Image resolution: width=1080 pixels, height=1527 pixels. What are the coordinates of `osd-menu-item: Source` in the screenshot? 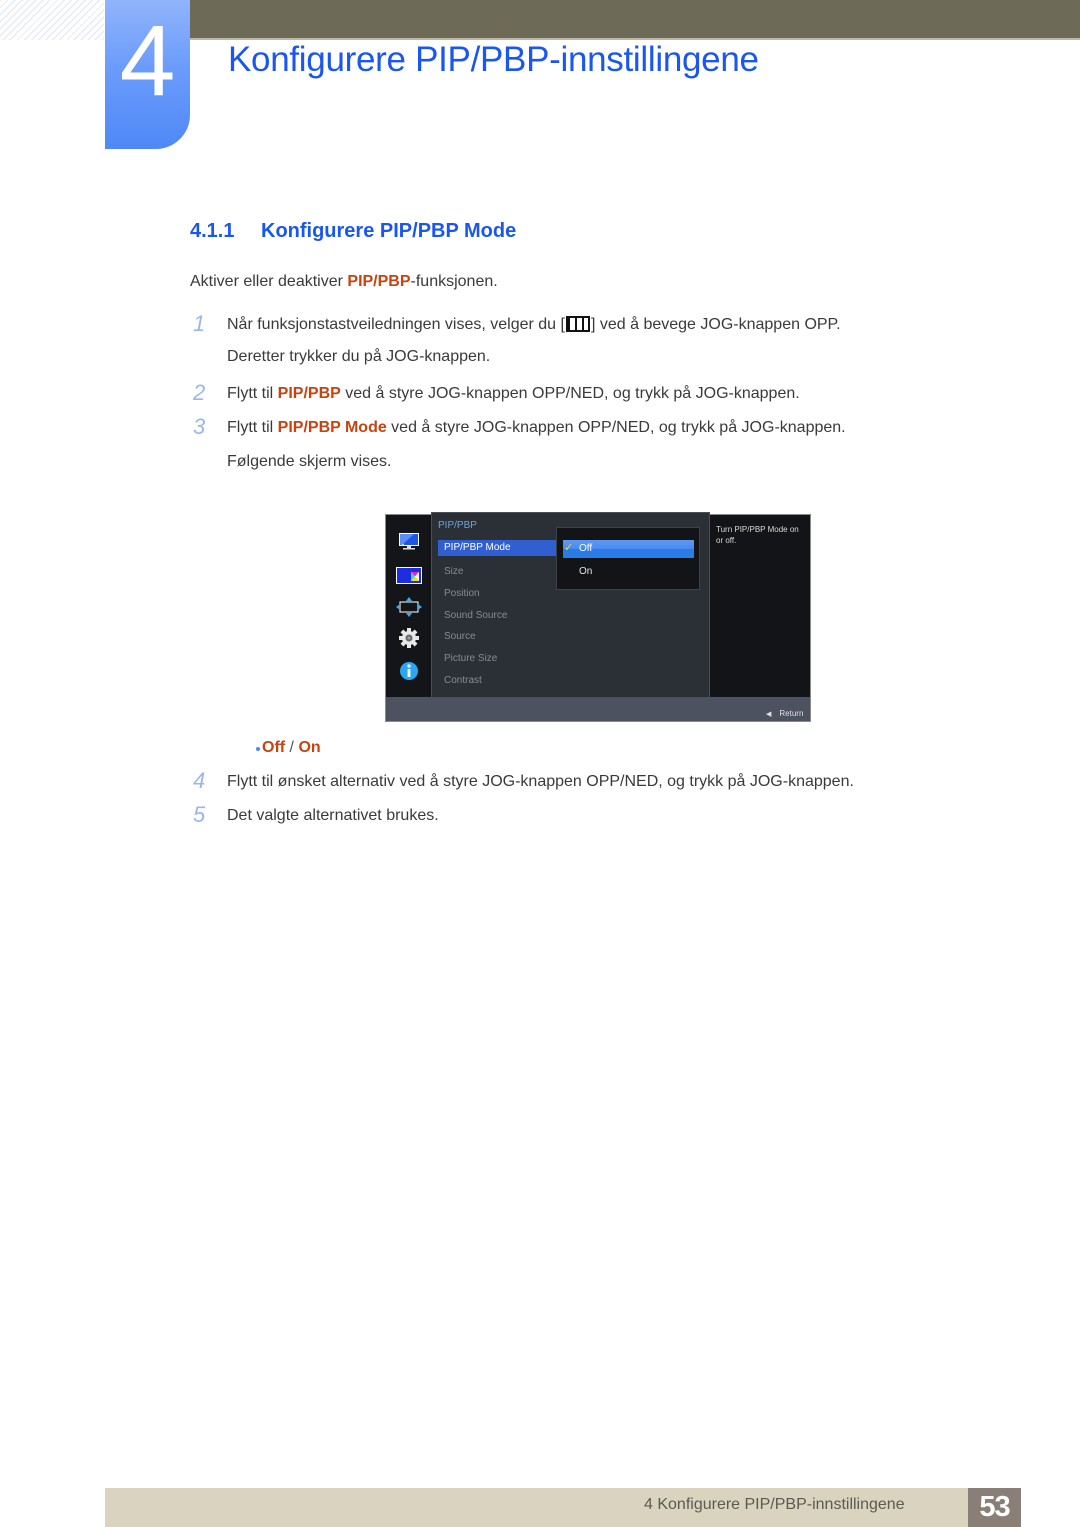 It's located at (460, 636).